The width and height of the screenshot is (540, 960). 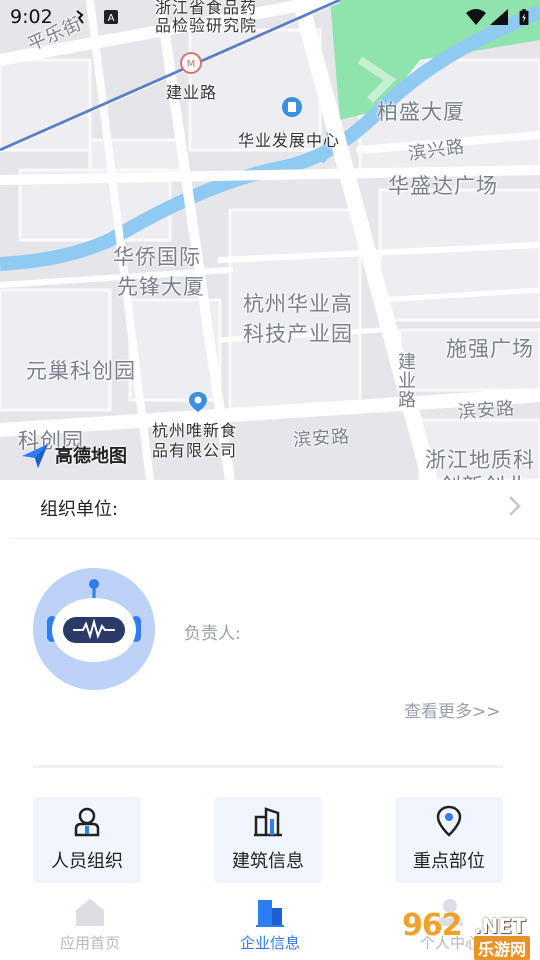 What do you see at coordinates (499, 17) in the screenshot?
I see `signal-icon` at bounding box center [499, 17].